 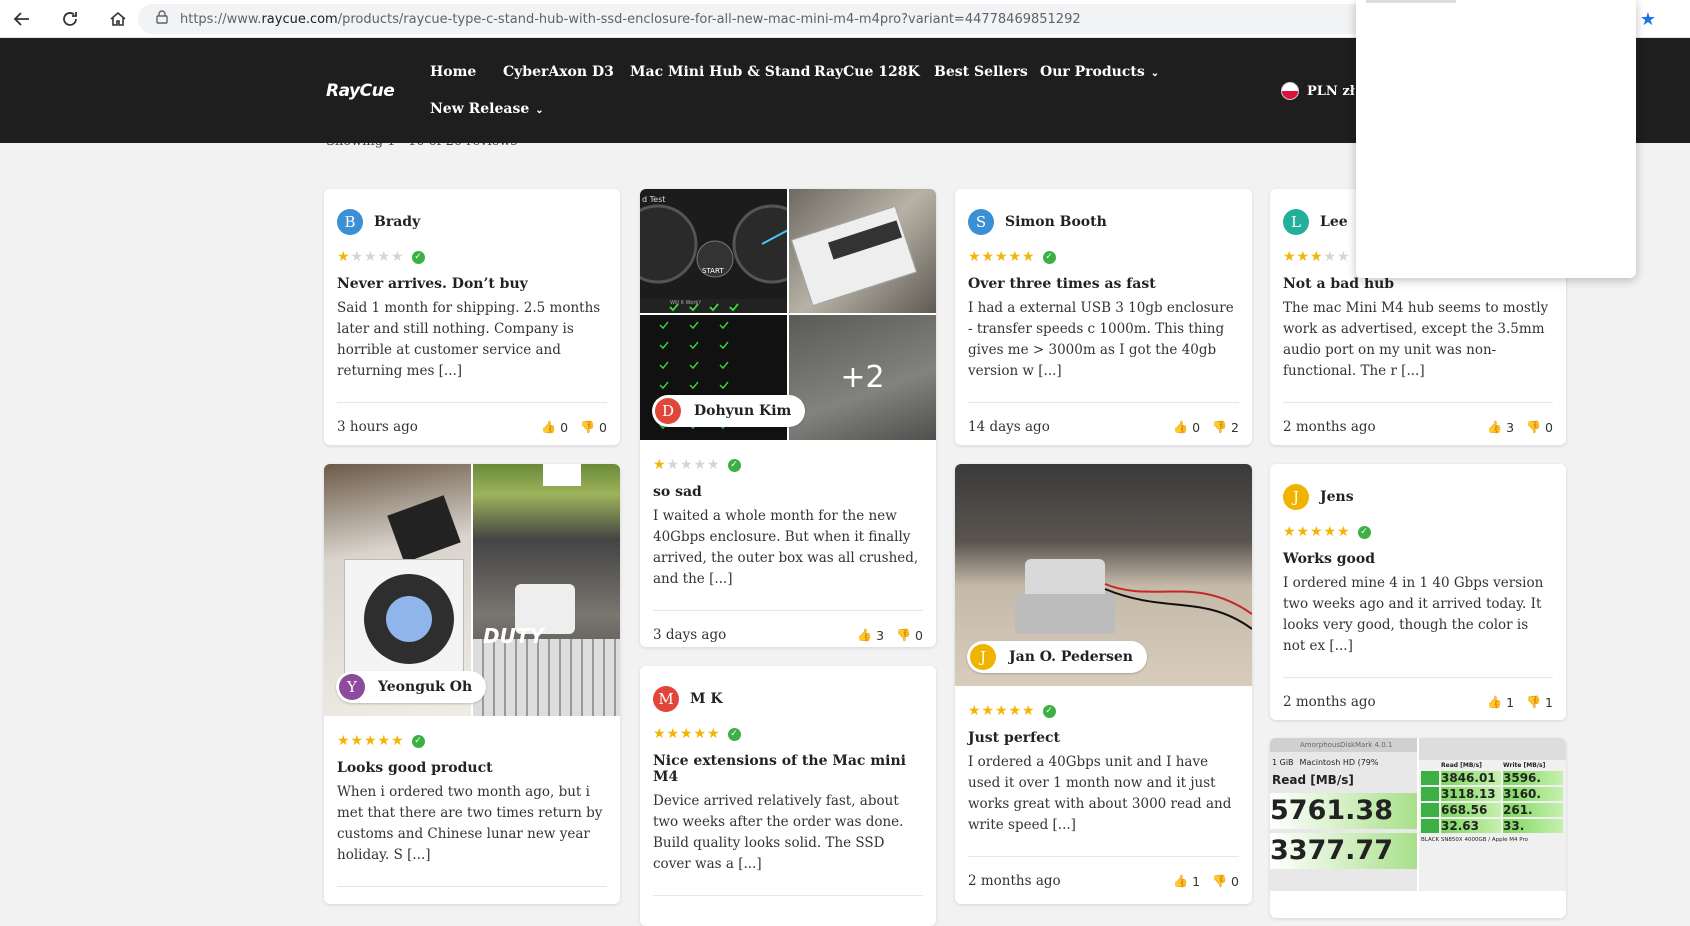 I want to click on menu-best-sellers: Best Sellers, so click(x=981, y=72).